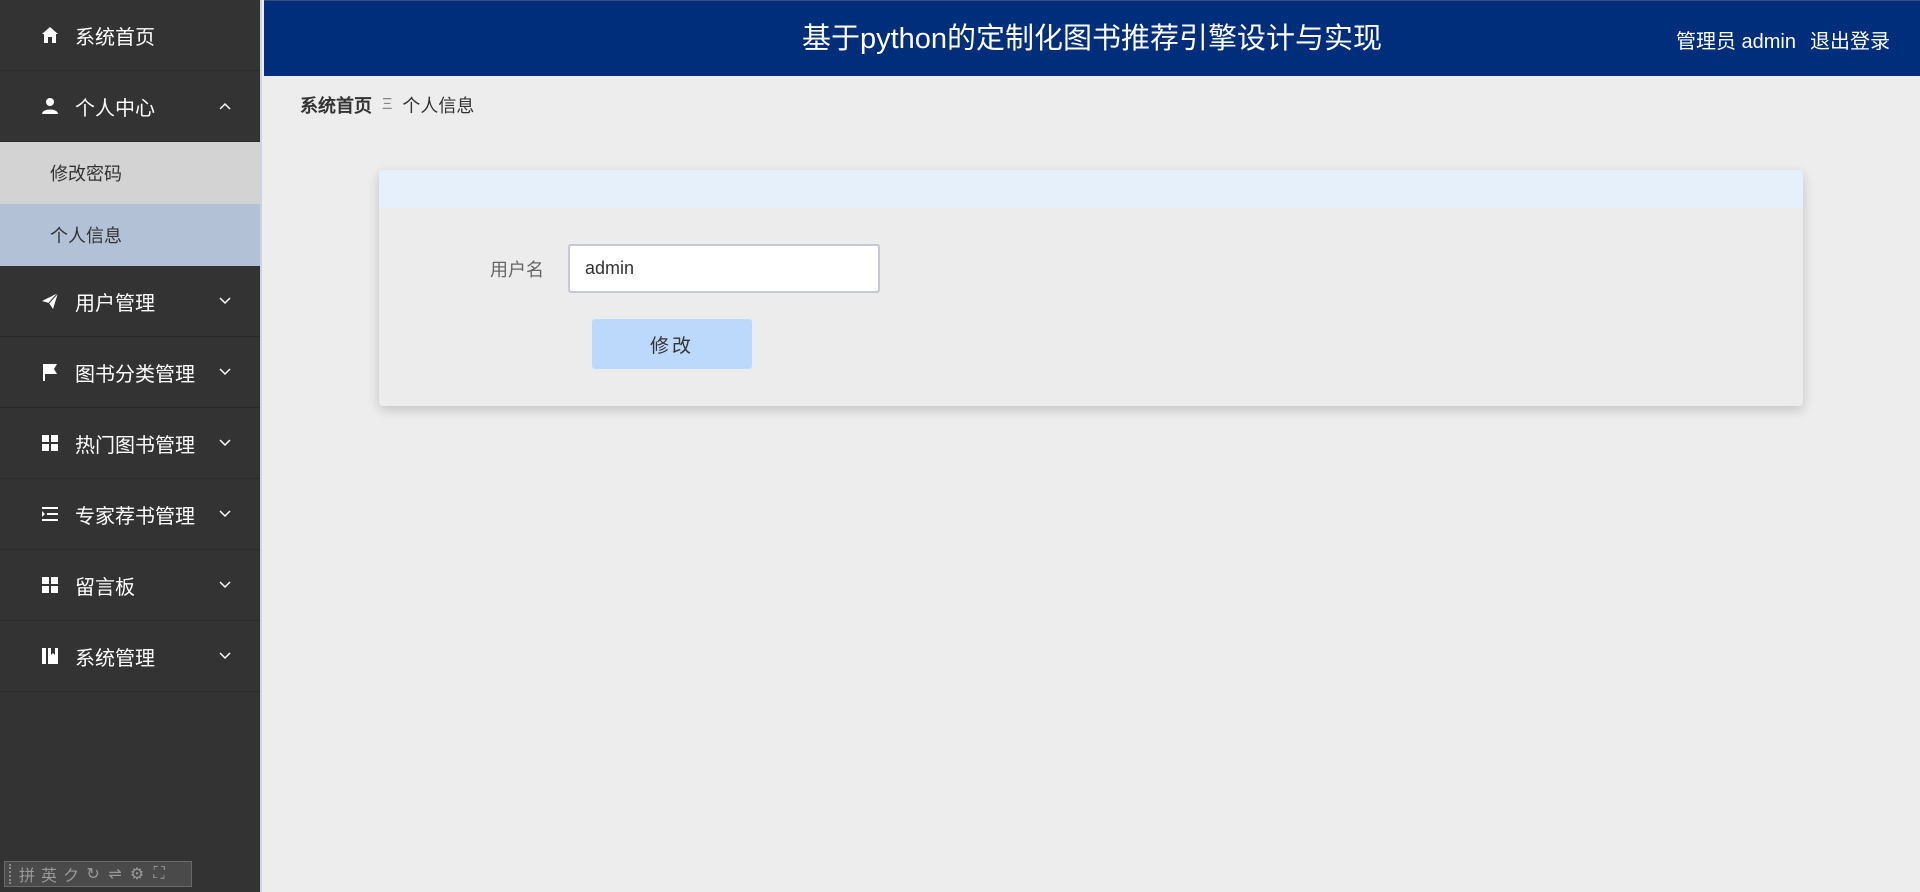 Image resolution: width=1920 pixels, height=892 pixels. I want to click on sidebar-item-message-board: 留言板, so click(130, 585).